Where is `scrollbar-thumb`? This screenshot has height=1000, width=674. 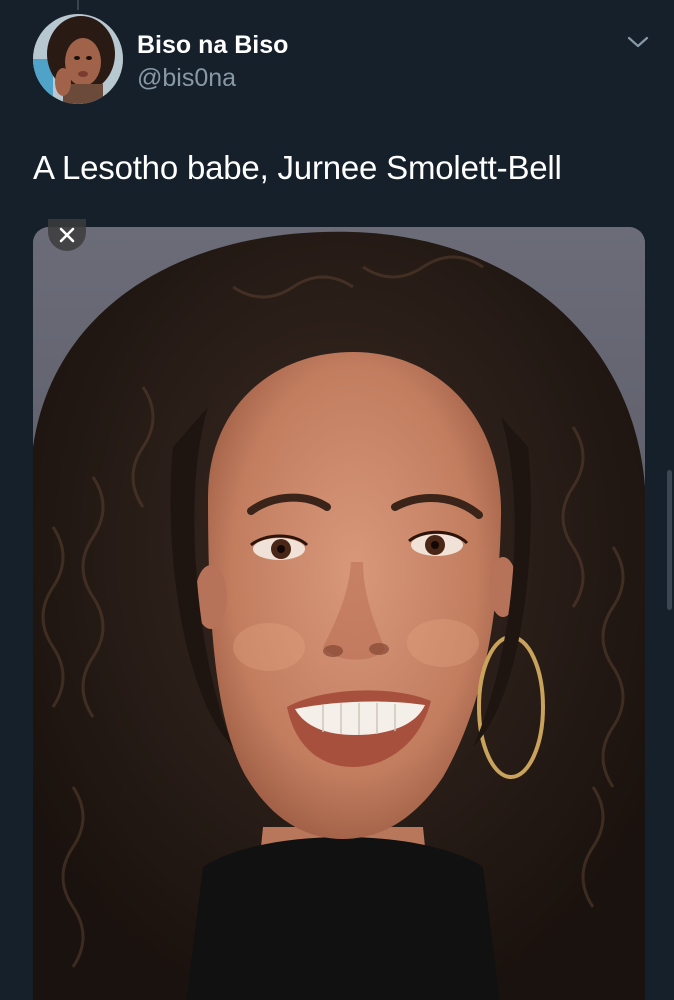
scrollbar-thumb is located at coordinates (669, 540).